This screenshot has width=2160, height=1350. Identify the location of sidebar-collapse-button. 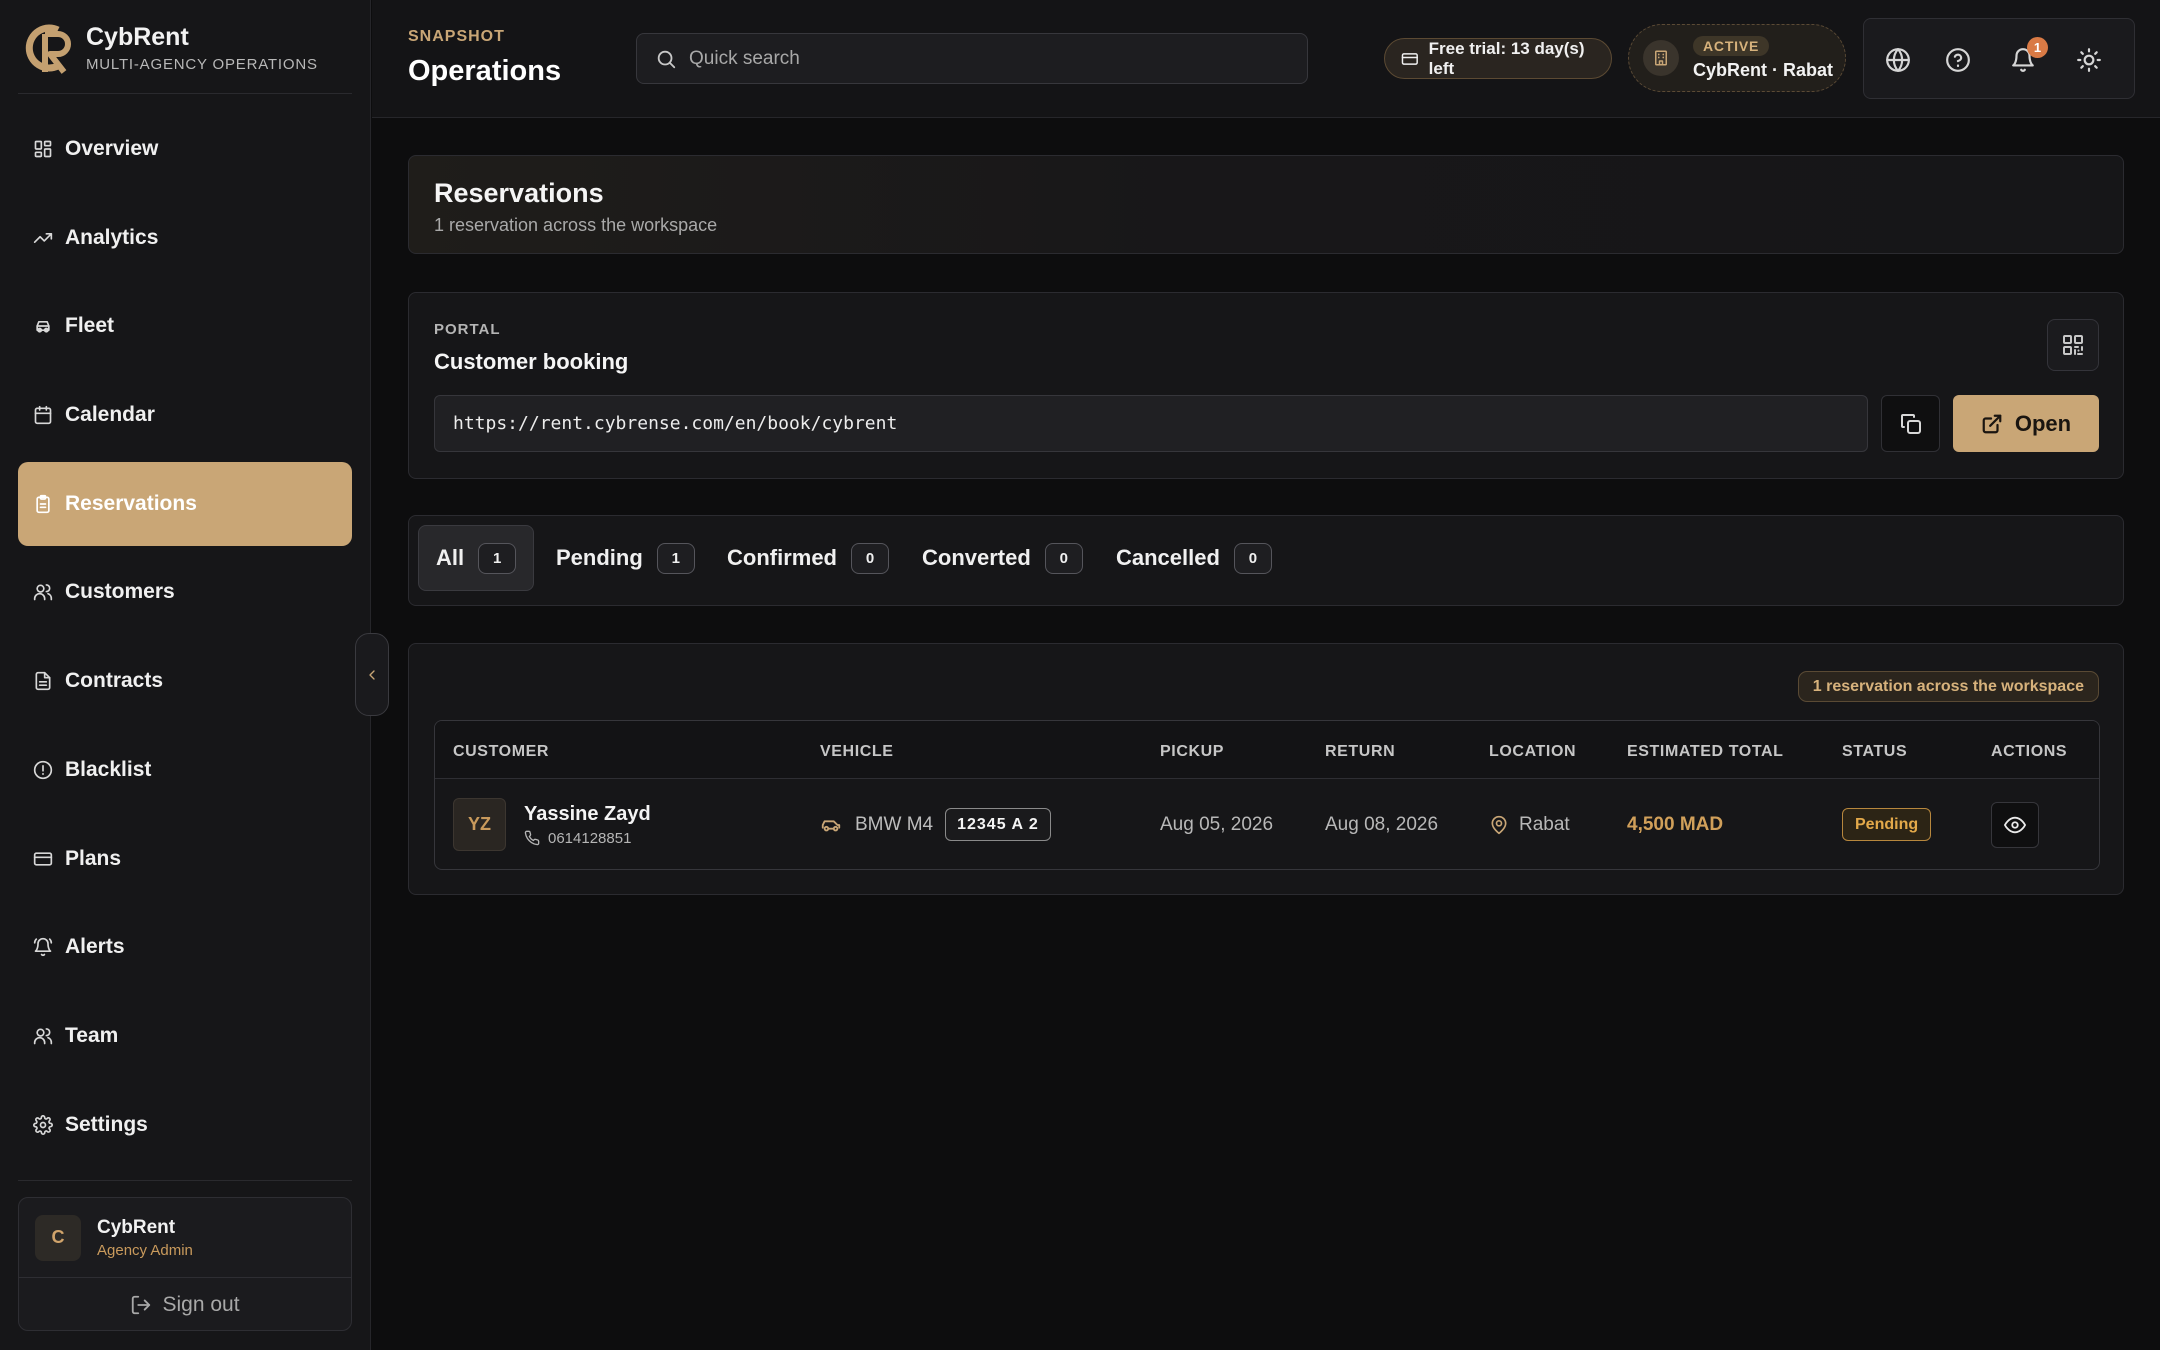
(372, 674).